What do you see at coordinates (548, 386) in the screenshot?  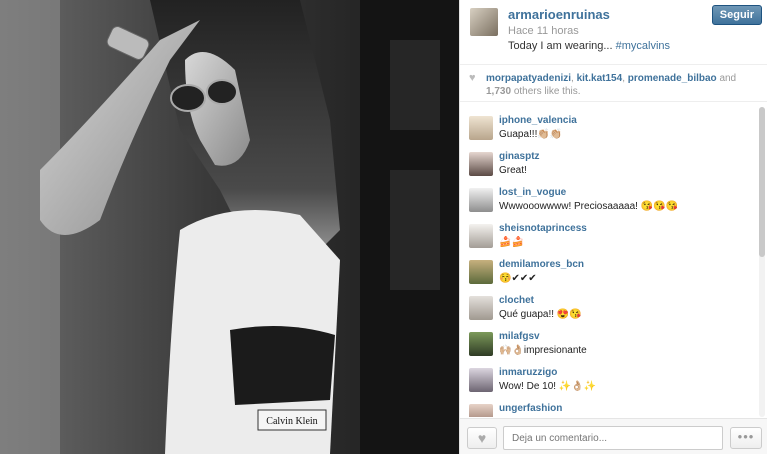 I see `comment-text: Wow! De 10! ✨👌🏼✨` at bounding box center [548, 386].